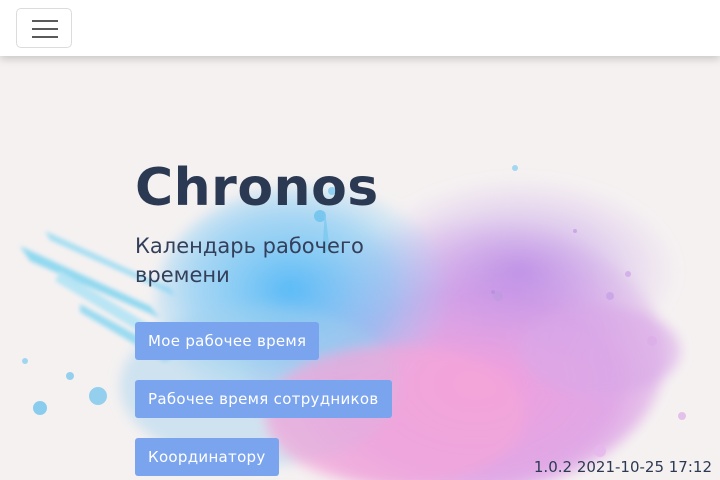 The height and width of the screenshot is (480, 720). I want to click on version-label: 1.0.2 2021-10-25 17:12, so click(622, 467).